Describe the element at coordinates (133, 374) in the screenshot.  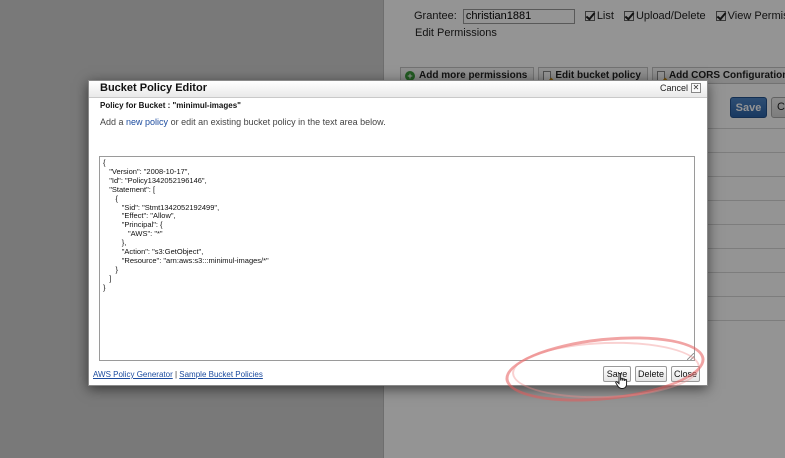
I see `aws-policy-generator-link: AWS Policy Generator` at that location.